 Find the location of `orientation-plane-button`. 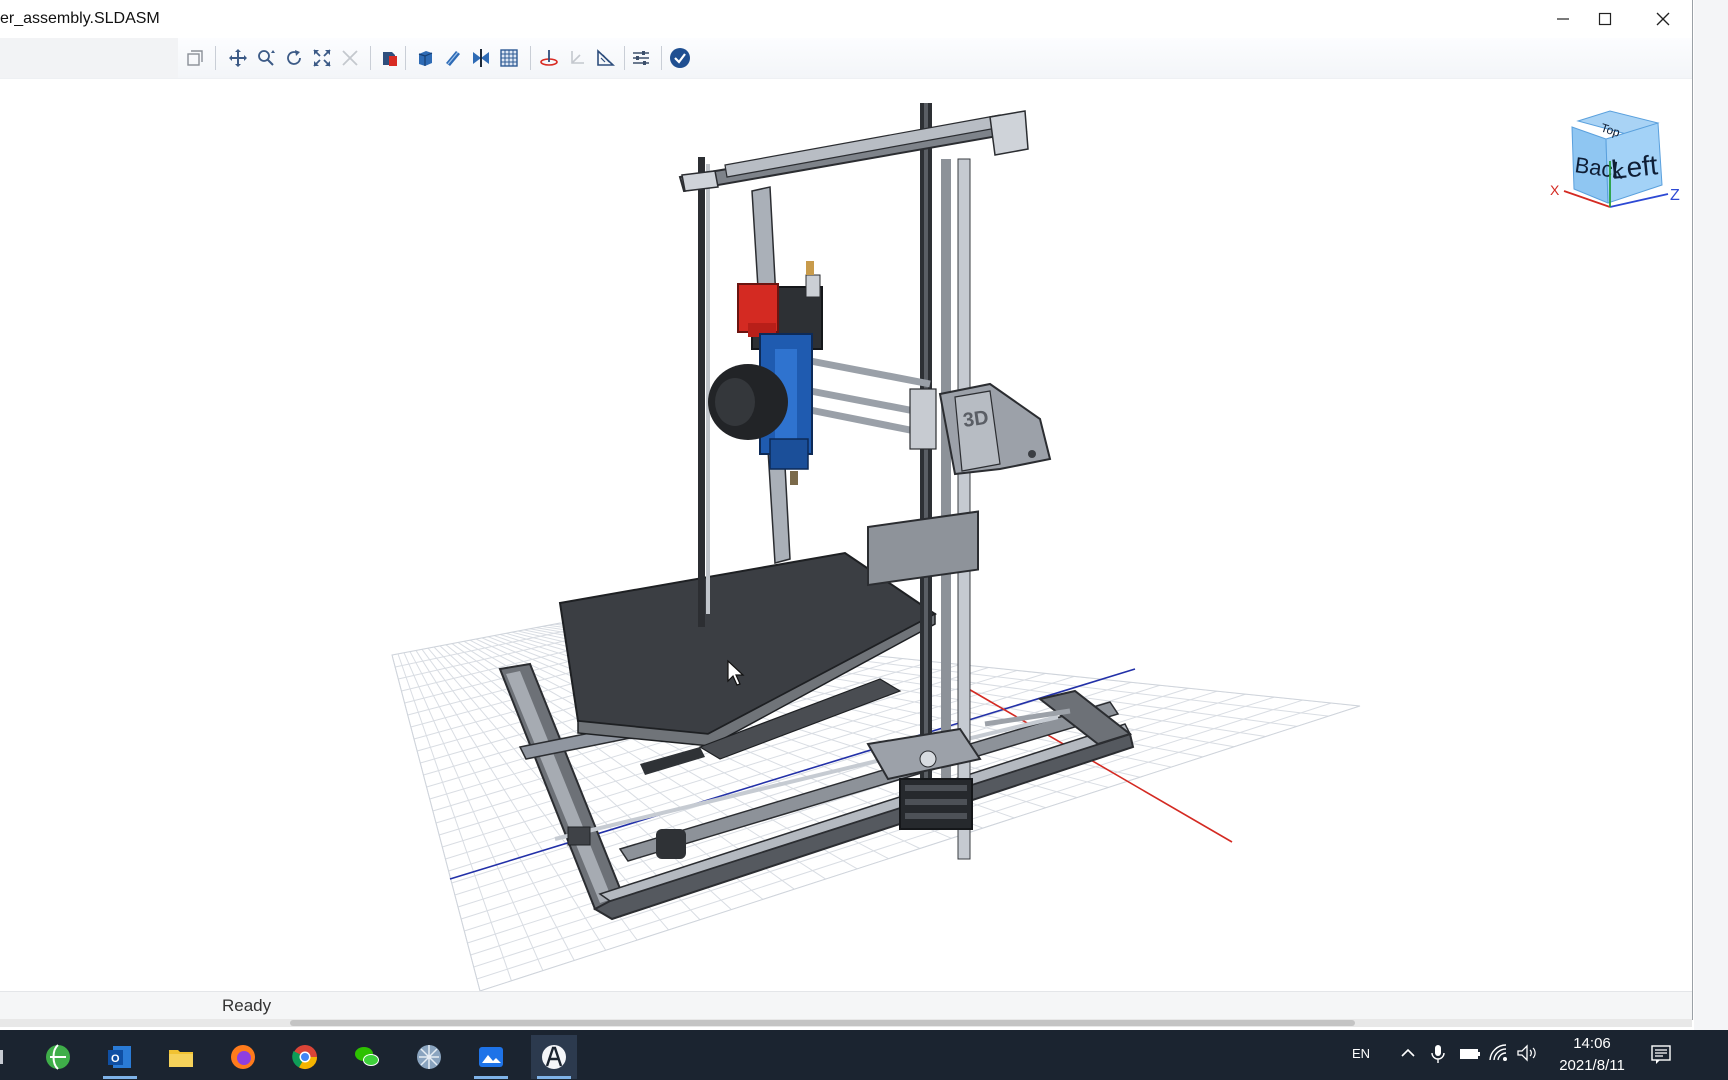

orientation-plane-button is located at coordinates (549, 58).